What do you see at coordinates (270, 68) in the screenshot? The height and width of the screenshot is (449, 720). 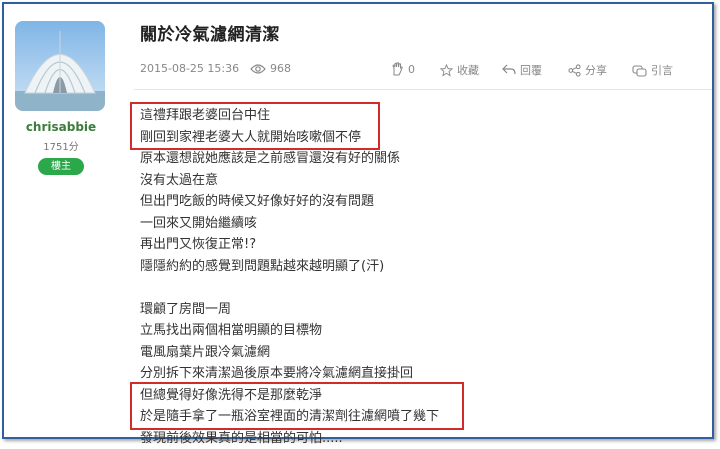 I see `views-counter: 968` at bounding box center [270, 68].